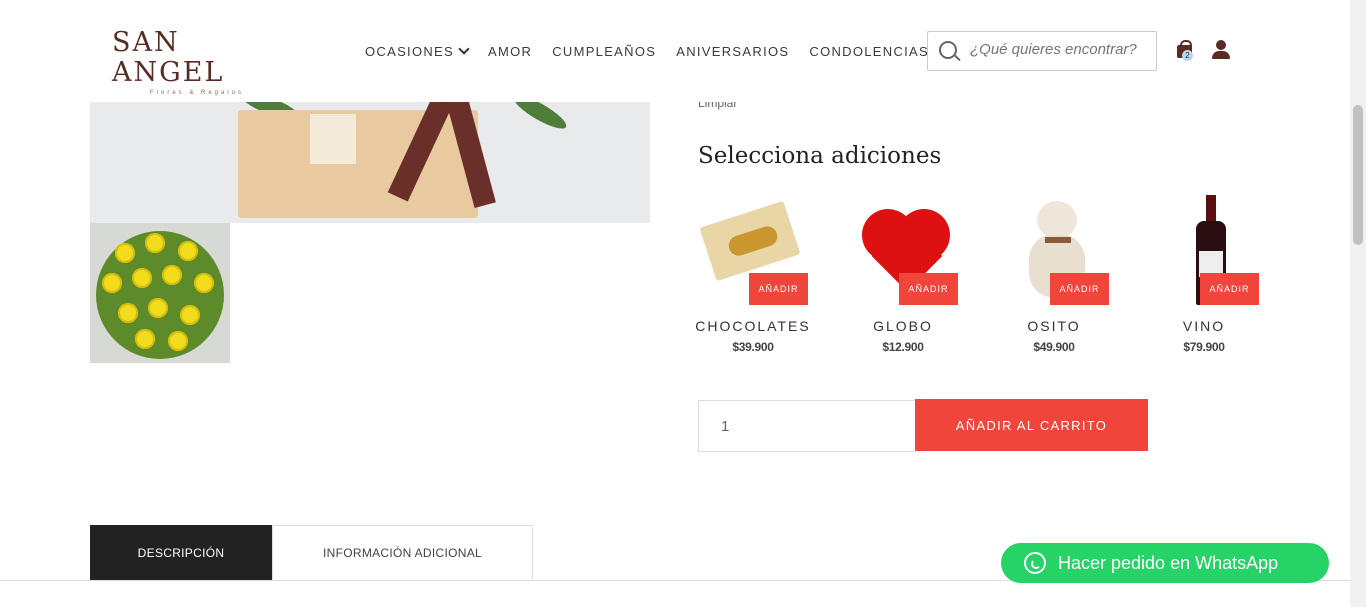  Describe the element at coordinates (1058, 240) in the screenshot. I see `teddy-ribbon` at that location.